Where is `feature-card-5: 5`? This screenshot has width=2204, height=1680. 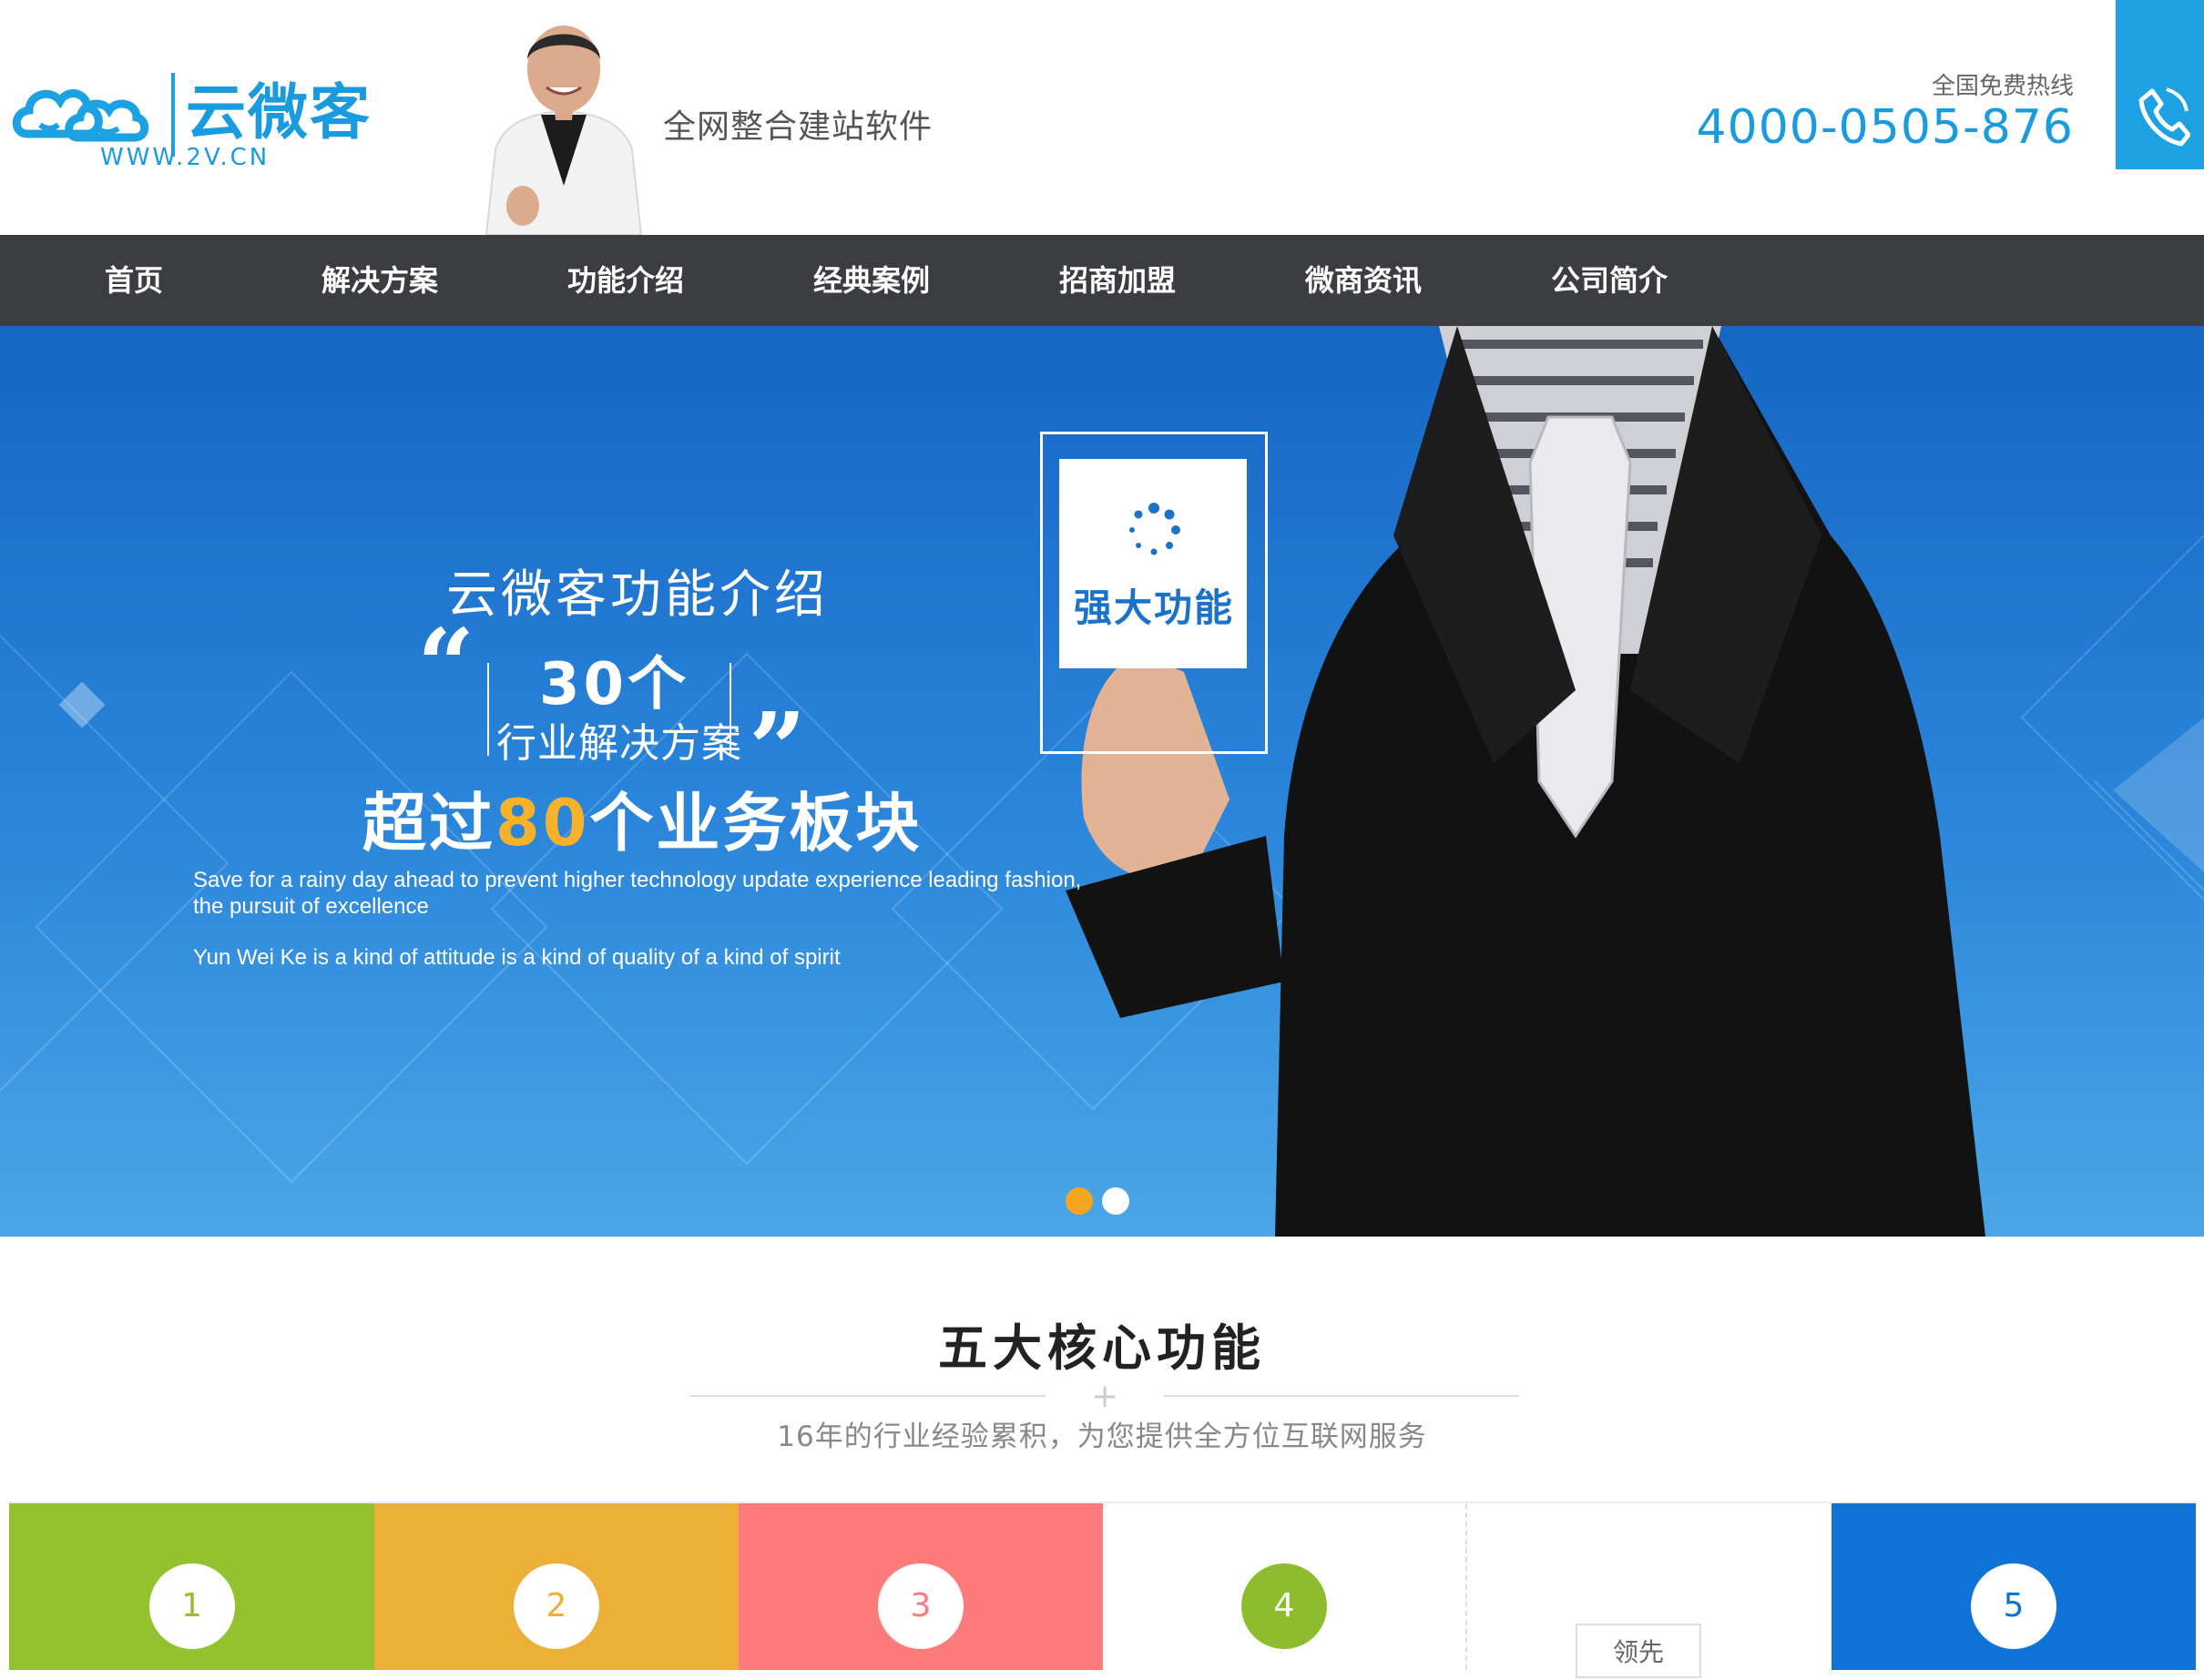
feature-card-5: 5 is located at coordinates (2014, 1586).